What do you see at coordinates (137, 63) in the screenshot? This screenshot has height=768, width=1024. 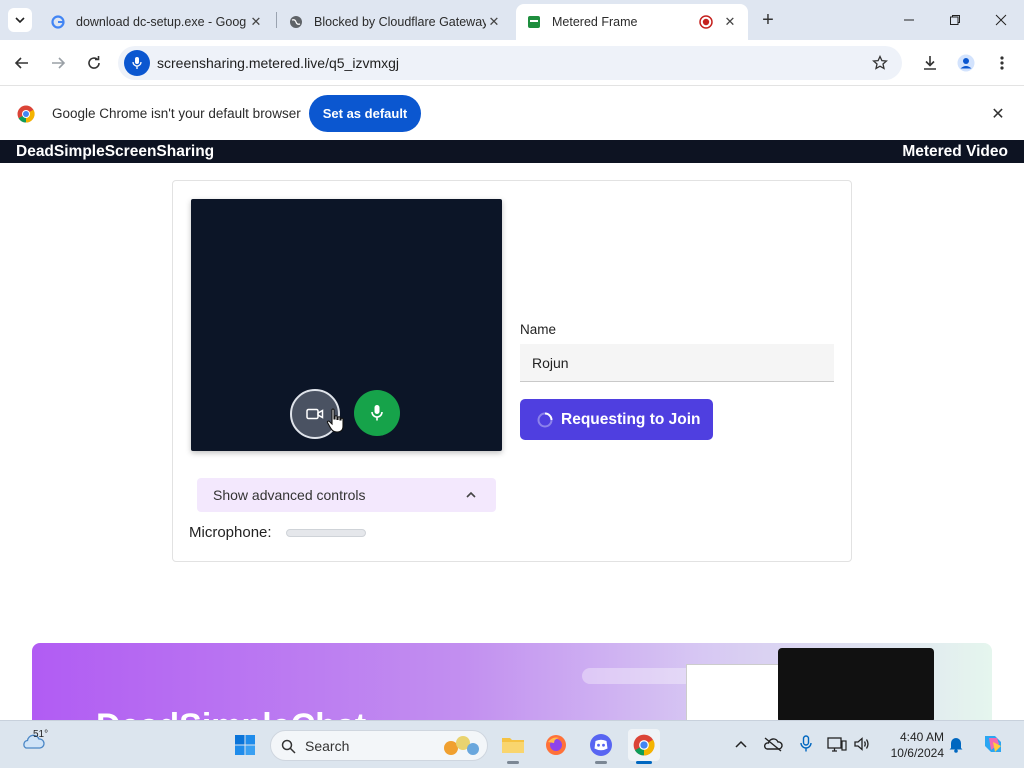 I see `microphone-in-use-icon` at bounding box center [137, 63].